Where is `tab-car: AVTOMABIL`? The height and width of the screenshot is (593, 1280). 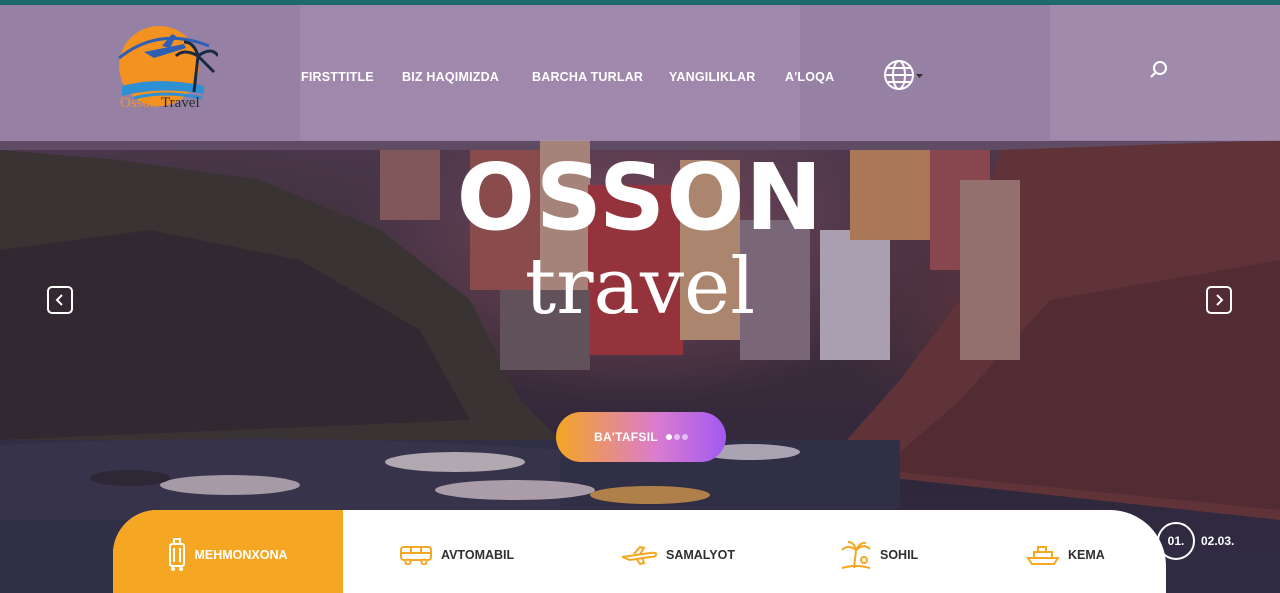 tab-car: AVTOMABIL is located at coordinates (456, 551).